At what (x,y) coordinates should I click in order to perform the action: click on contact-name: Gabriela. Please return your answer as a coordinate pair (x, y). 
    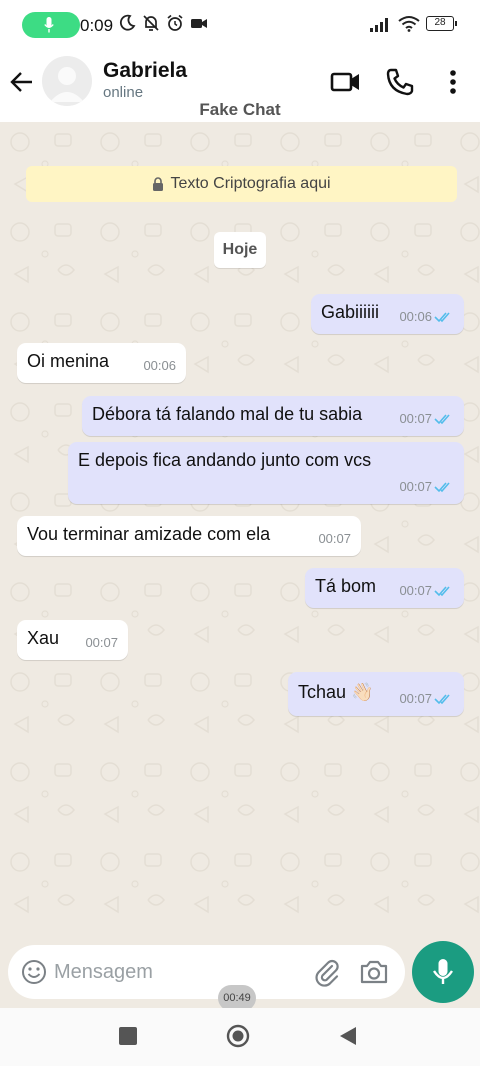
    Looking at the image, I should click on (145, 71).